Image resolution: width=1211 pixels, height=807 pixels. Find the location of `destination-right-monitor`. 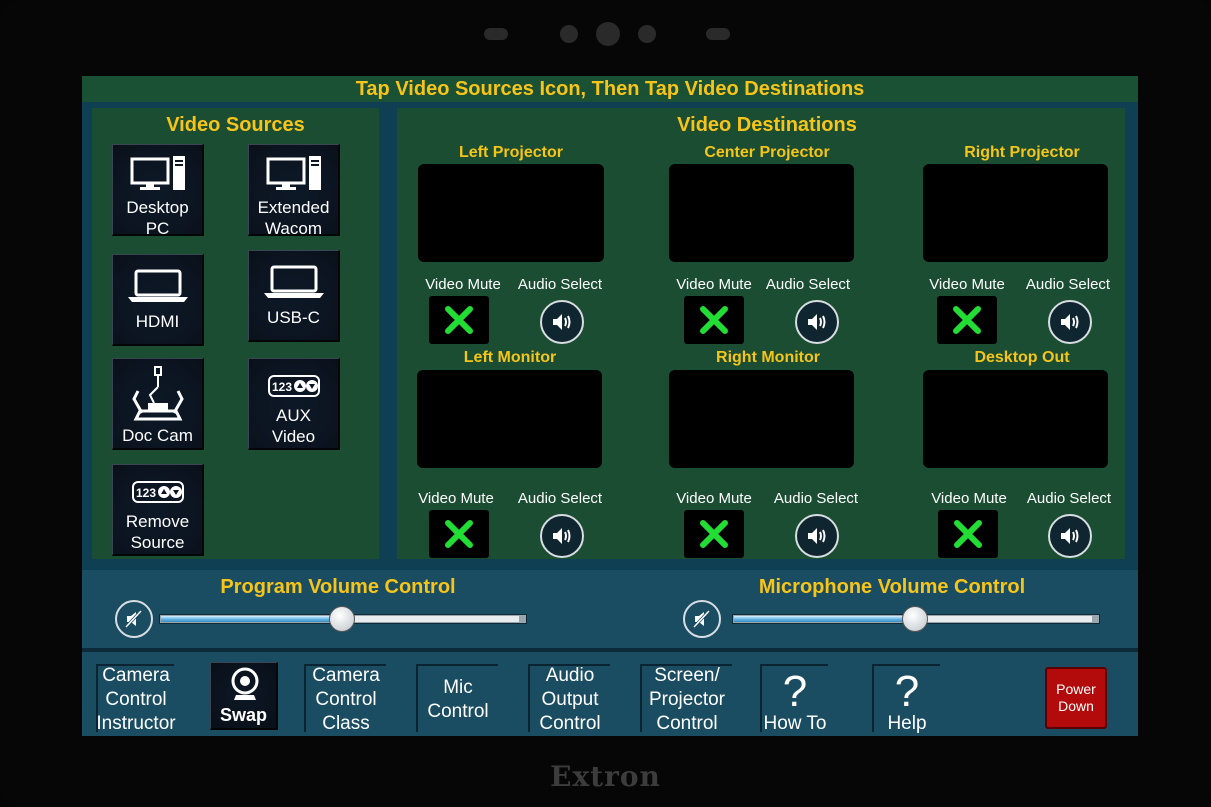

destination-right-monitor is located at coordinates (761, 419).